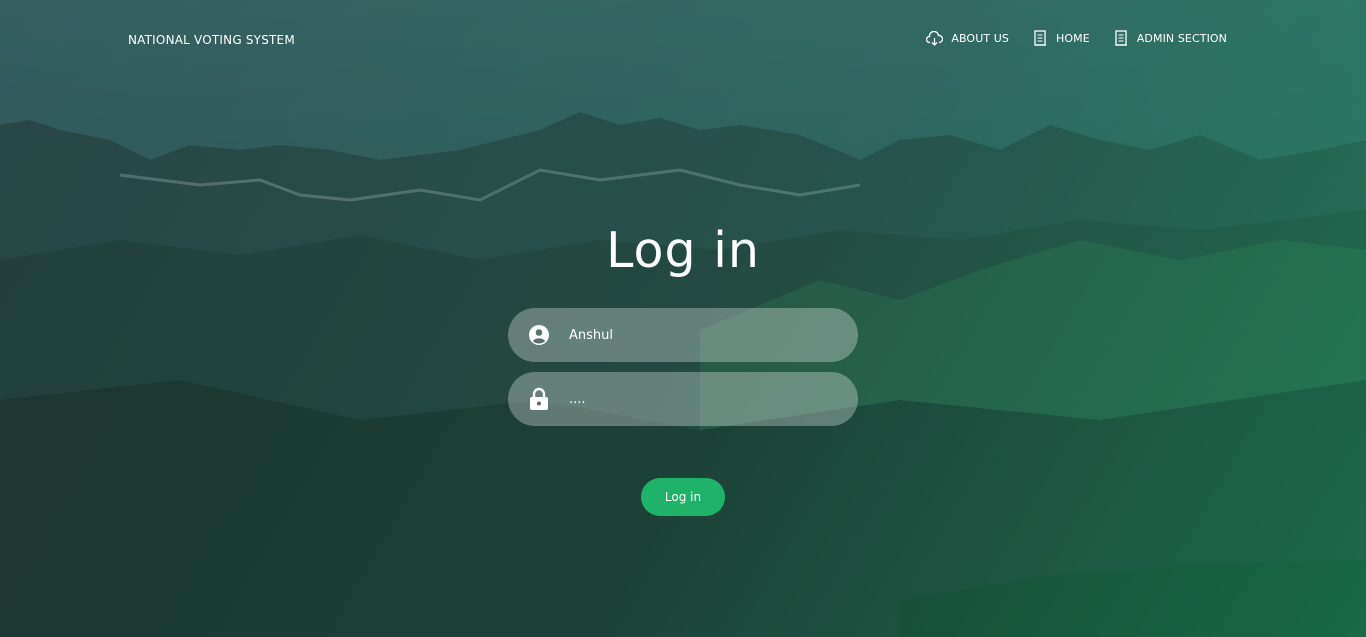 The height and width of the screenshot is (637, 1366). I want to click on page-title: Log in, so click(683, 250).